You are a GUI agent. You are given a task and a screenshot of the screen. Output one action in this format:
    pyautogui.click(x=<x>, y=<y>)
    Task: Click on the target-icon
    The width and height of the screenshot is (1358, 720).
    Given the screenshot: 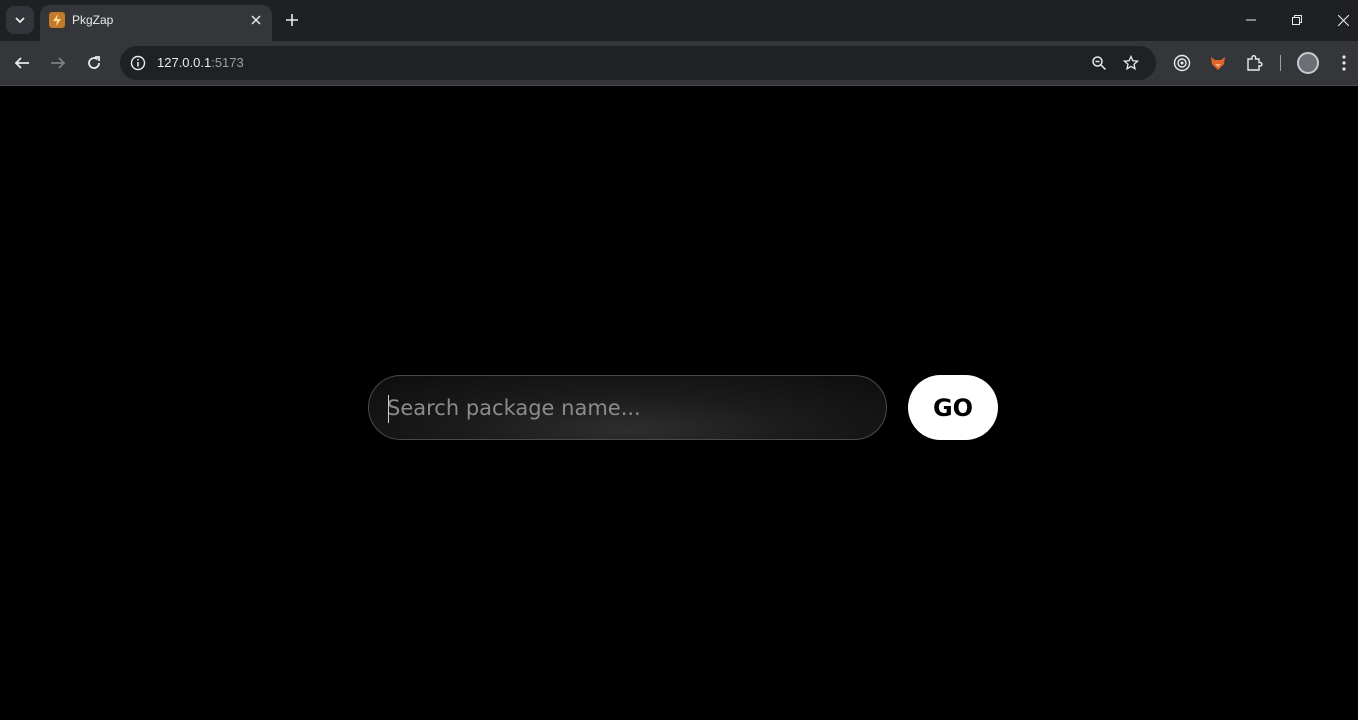 What is the action you would take?
    pyautogui.click(x=1182, y=63)
    